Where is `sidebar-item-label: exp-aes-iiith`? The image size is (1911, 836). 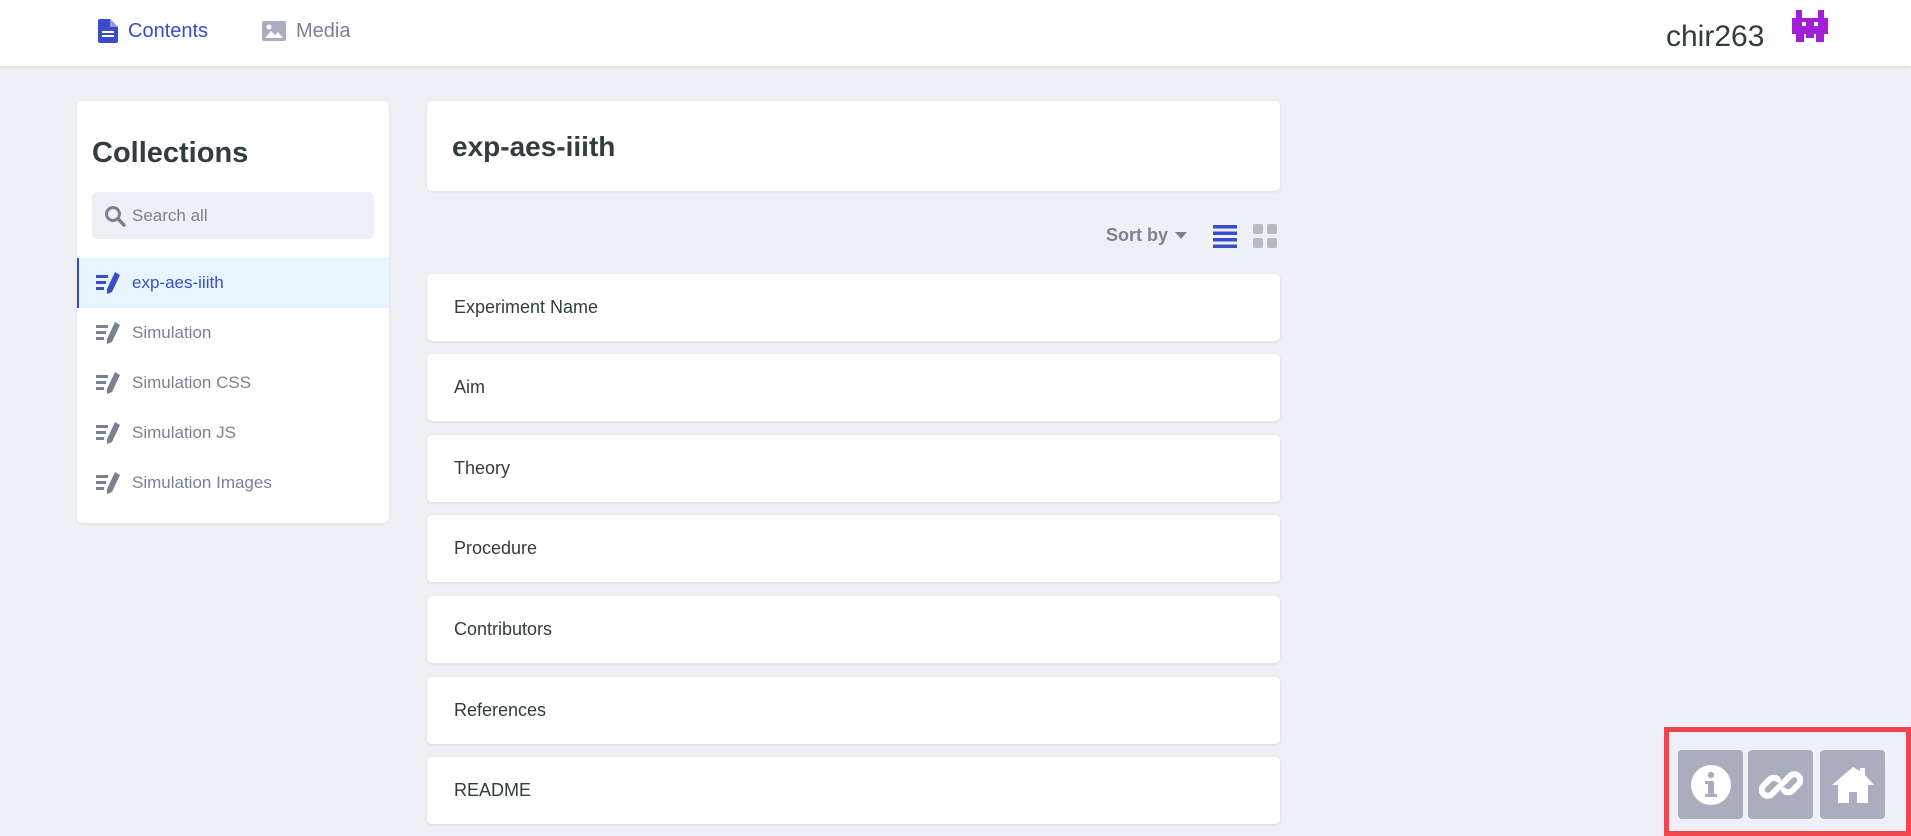 sidebar-item-label: exp-aes-iiith is located at coordinates (178, 282).